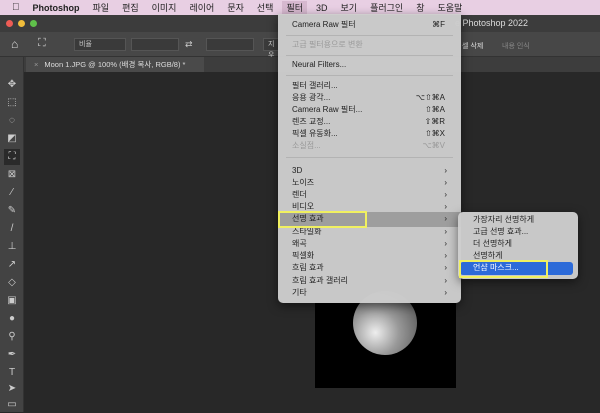  What do you see at coordinates (33, 23) in the screenshot?
I see `zoom-window-button` at bounding box center [33, 23].